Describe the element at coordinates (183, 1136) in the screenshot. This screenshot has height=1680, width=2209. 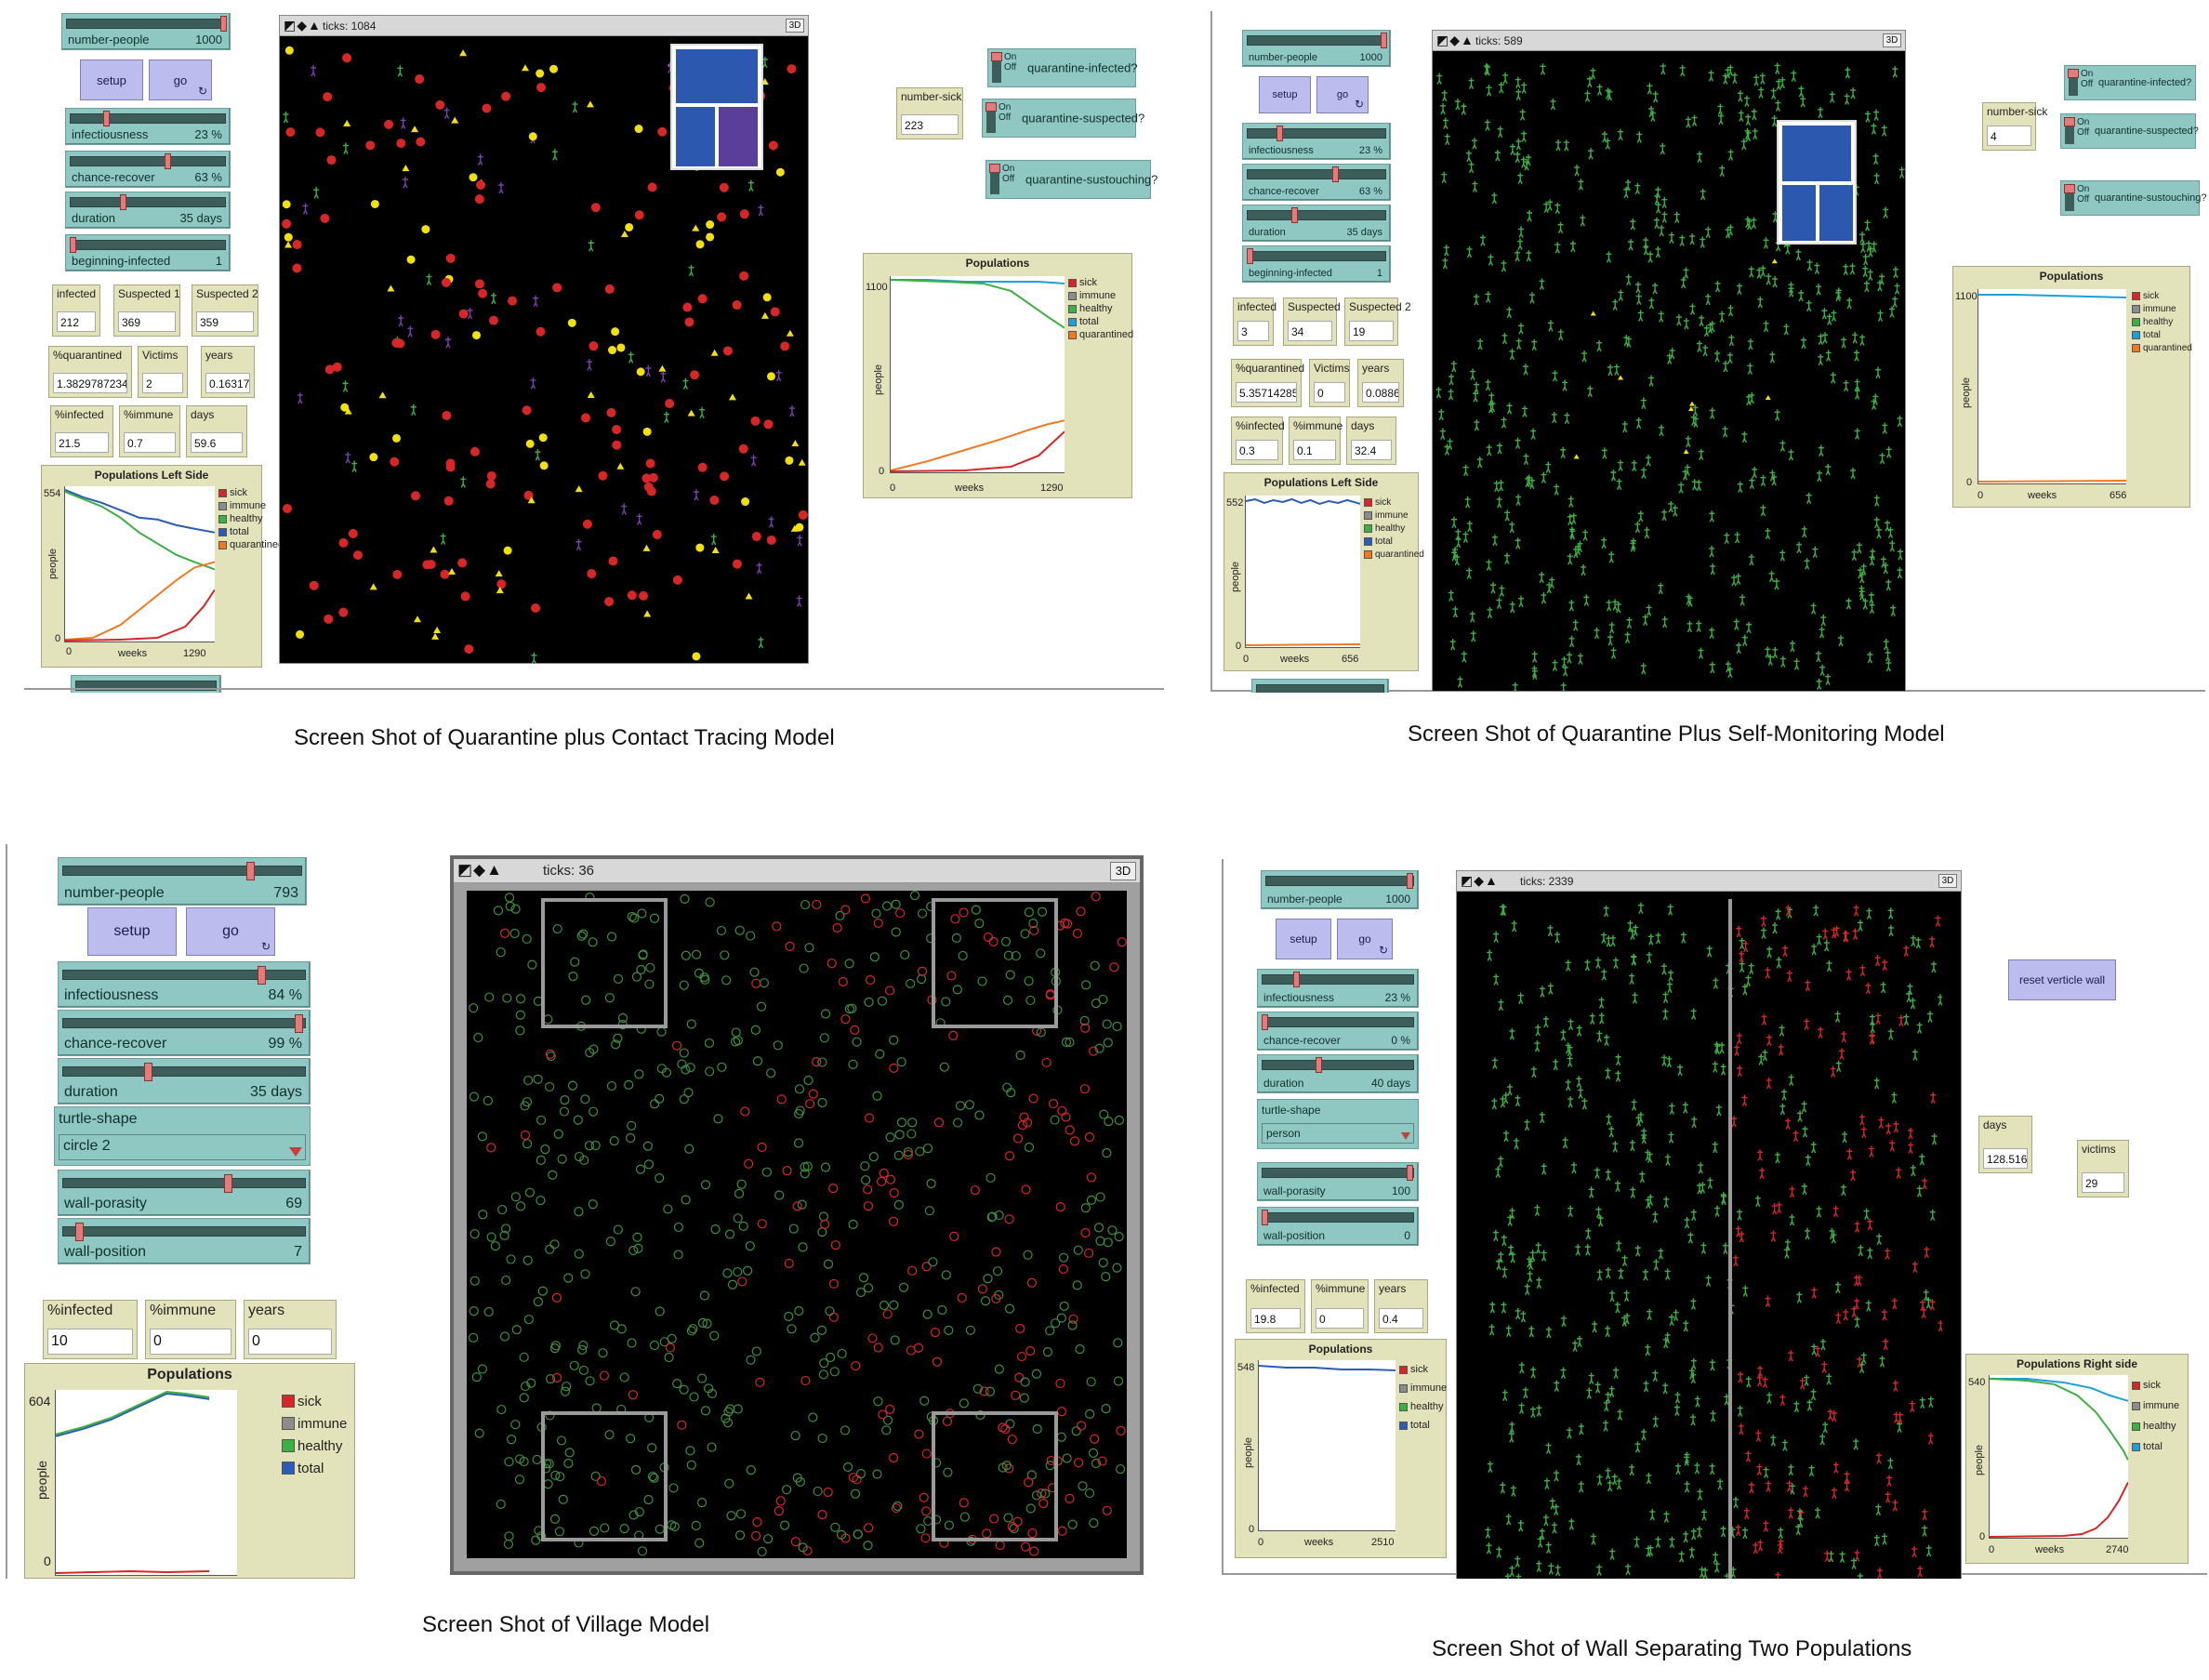
I see `turtle-shape-chooser: turtle-shape circle 2` at that location.